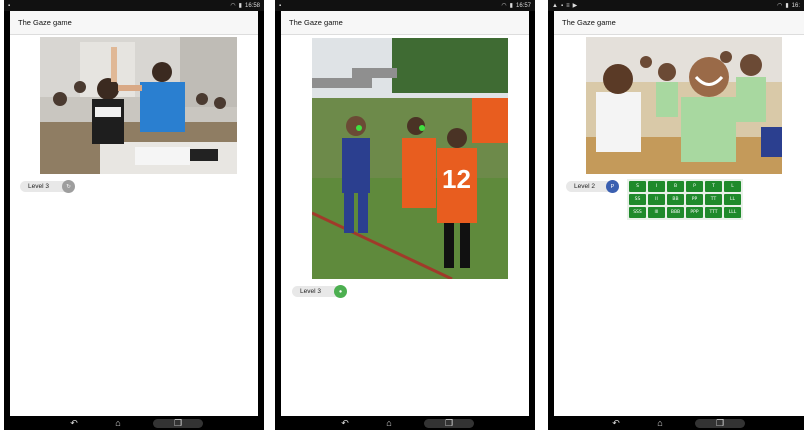 The image size is (804, 430). Describe the element at coordinates (340, 291) in the screenshot. I see `level-status-icon: ●` at that location.